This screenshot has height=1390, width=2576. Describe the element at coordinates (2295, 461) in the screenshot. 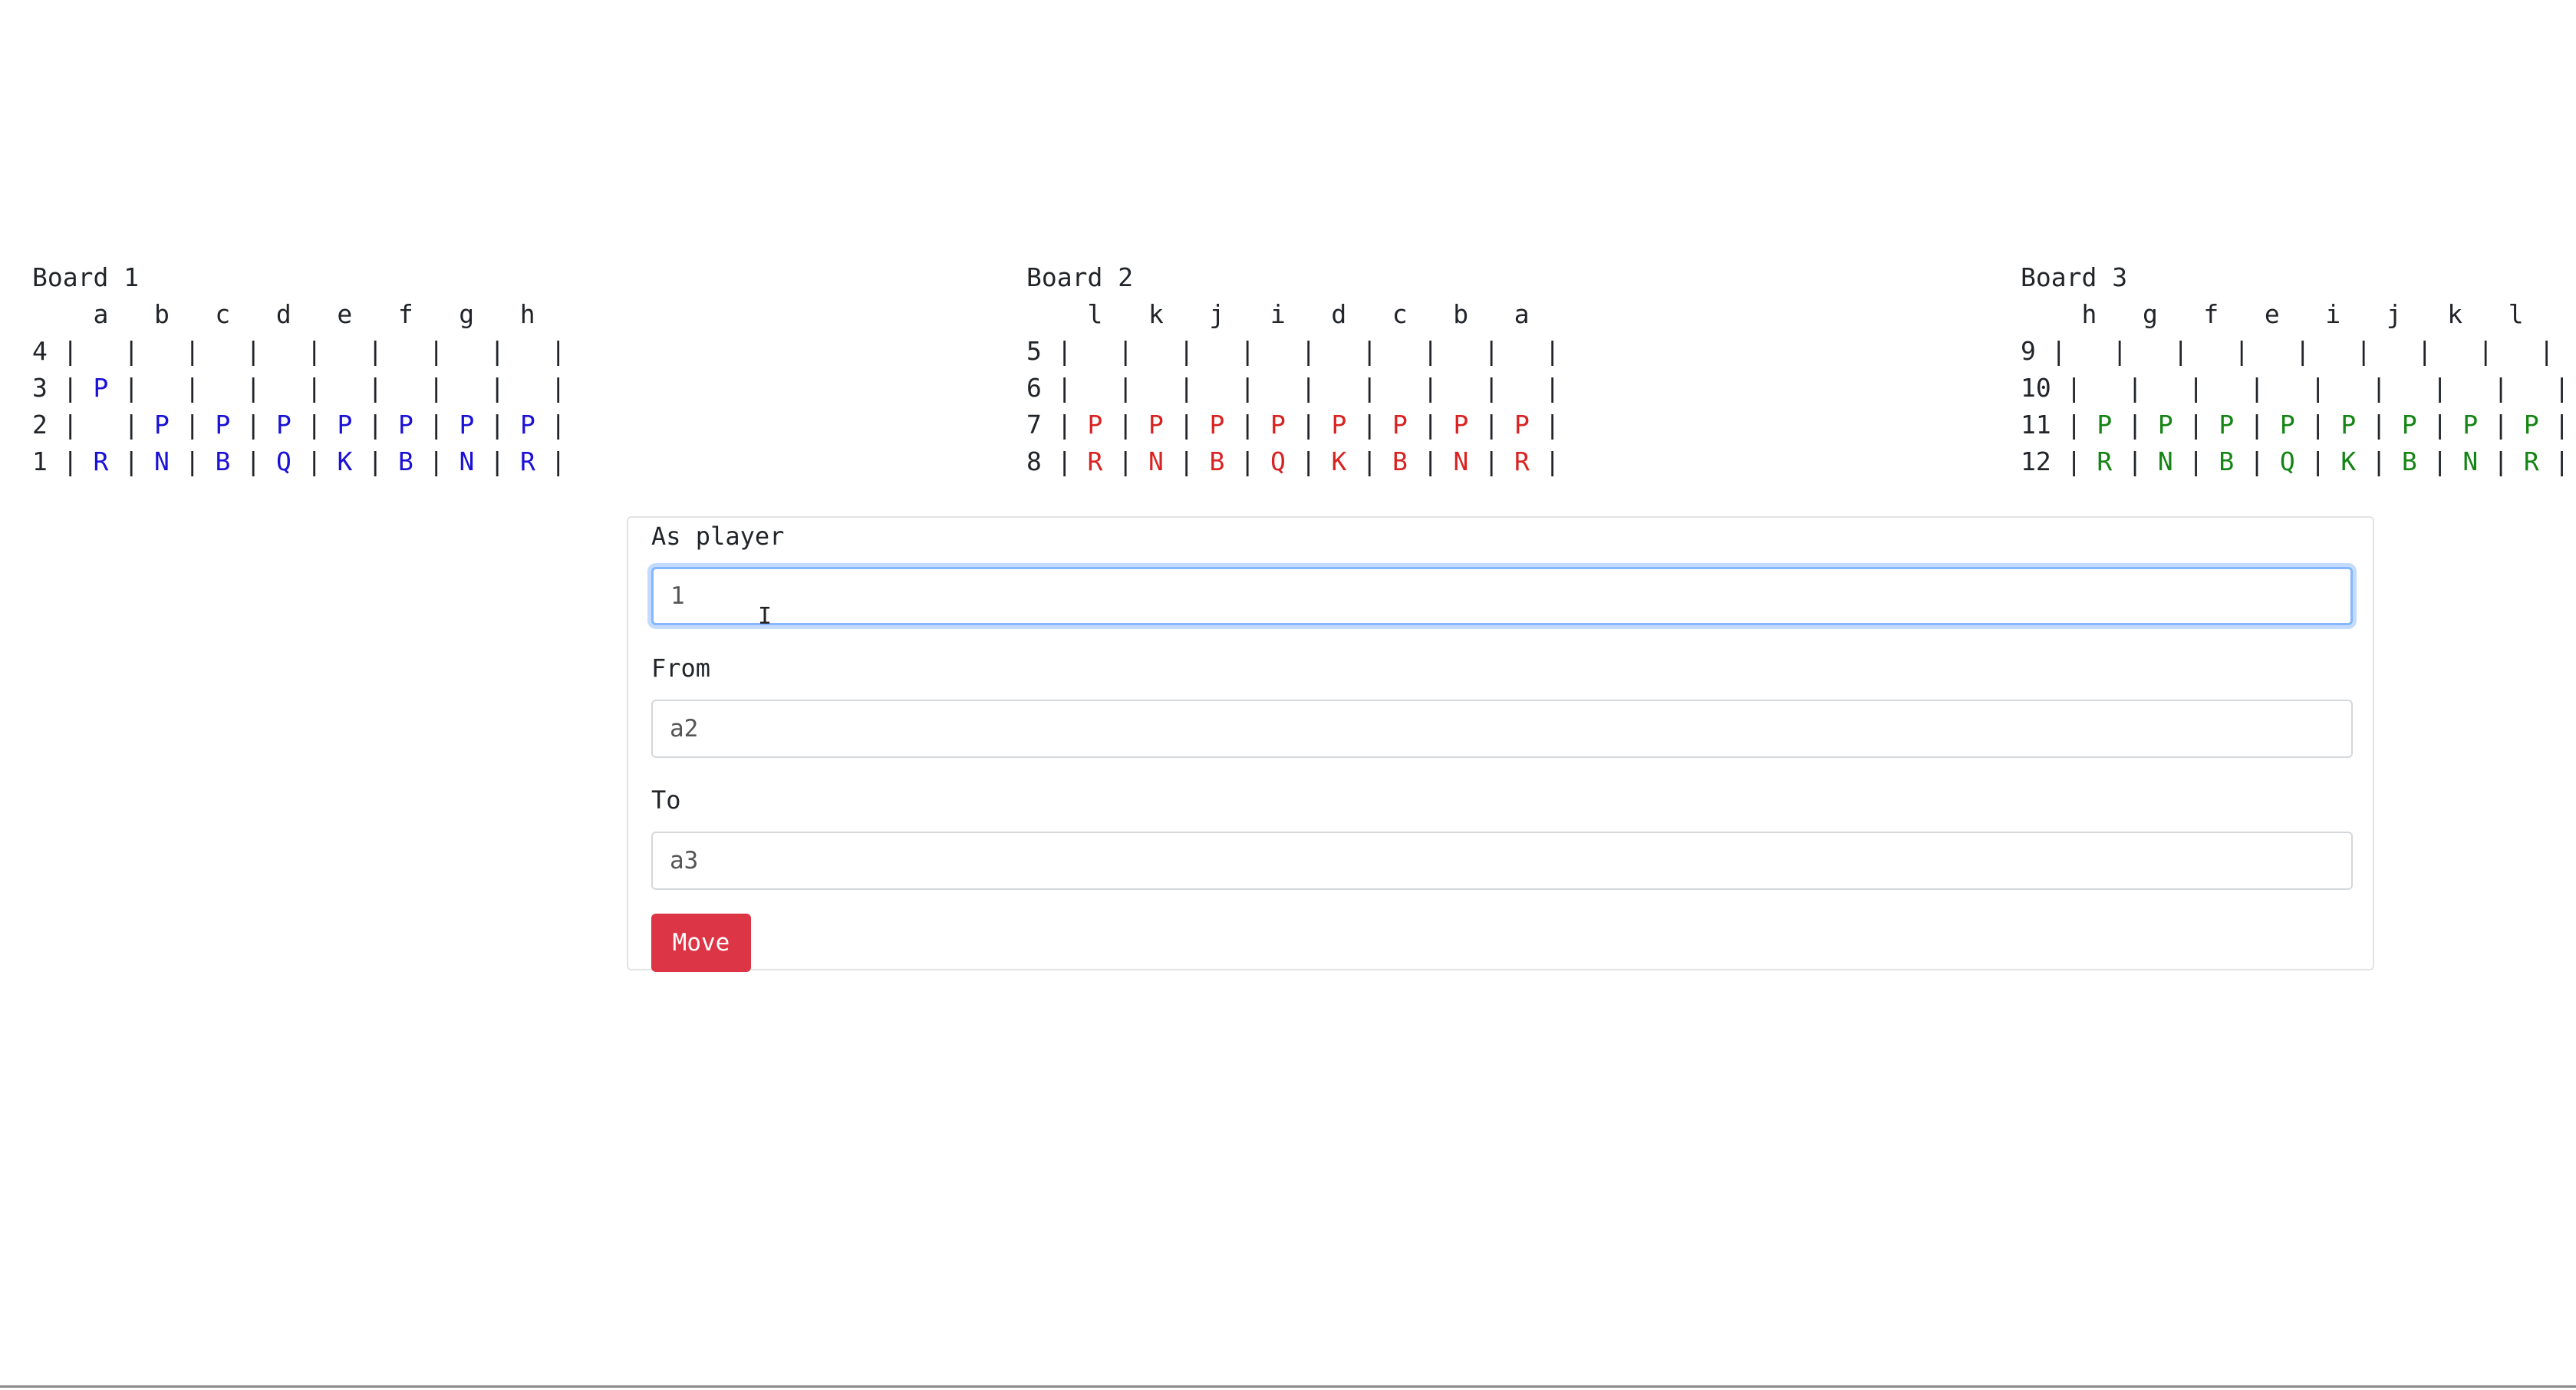

I see `board-row: 12 | R | N | B | Q | K | B | N | R |` at that location.